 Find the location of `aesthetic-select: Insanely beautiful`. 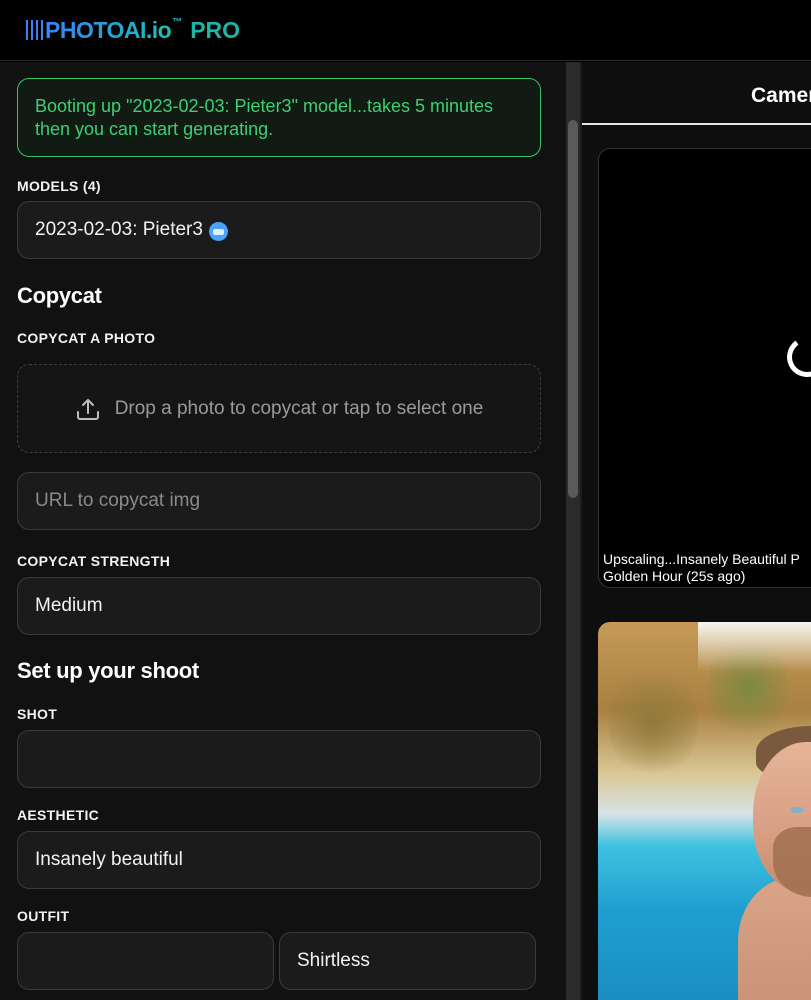

aesthetic-select: Insanely beautiful is located at coordinates (279, 860).